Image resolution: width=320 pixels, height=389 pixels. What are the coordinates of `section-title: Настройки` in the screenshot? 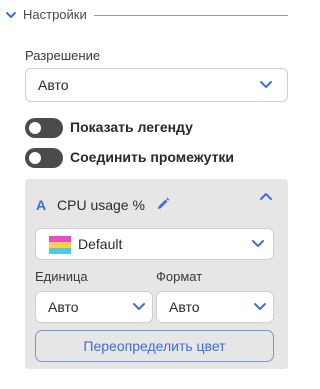 It's located at (55, 14).